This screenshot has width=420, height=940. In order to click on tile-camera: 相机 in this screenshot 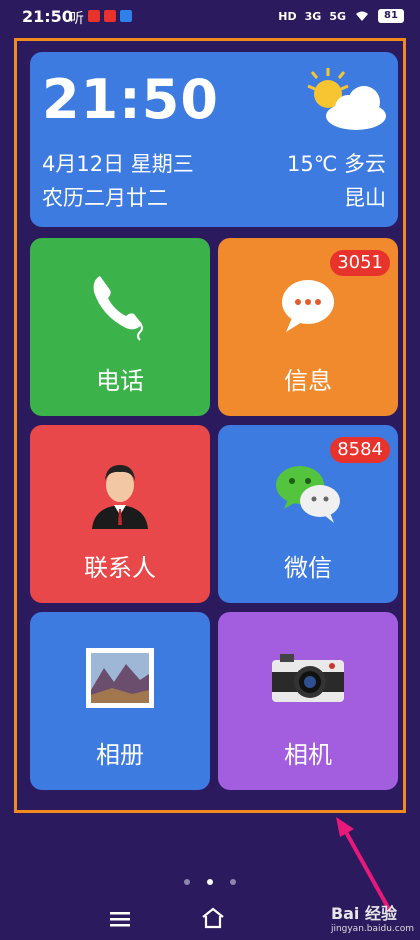, I will do `click(308, 701)`.